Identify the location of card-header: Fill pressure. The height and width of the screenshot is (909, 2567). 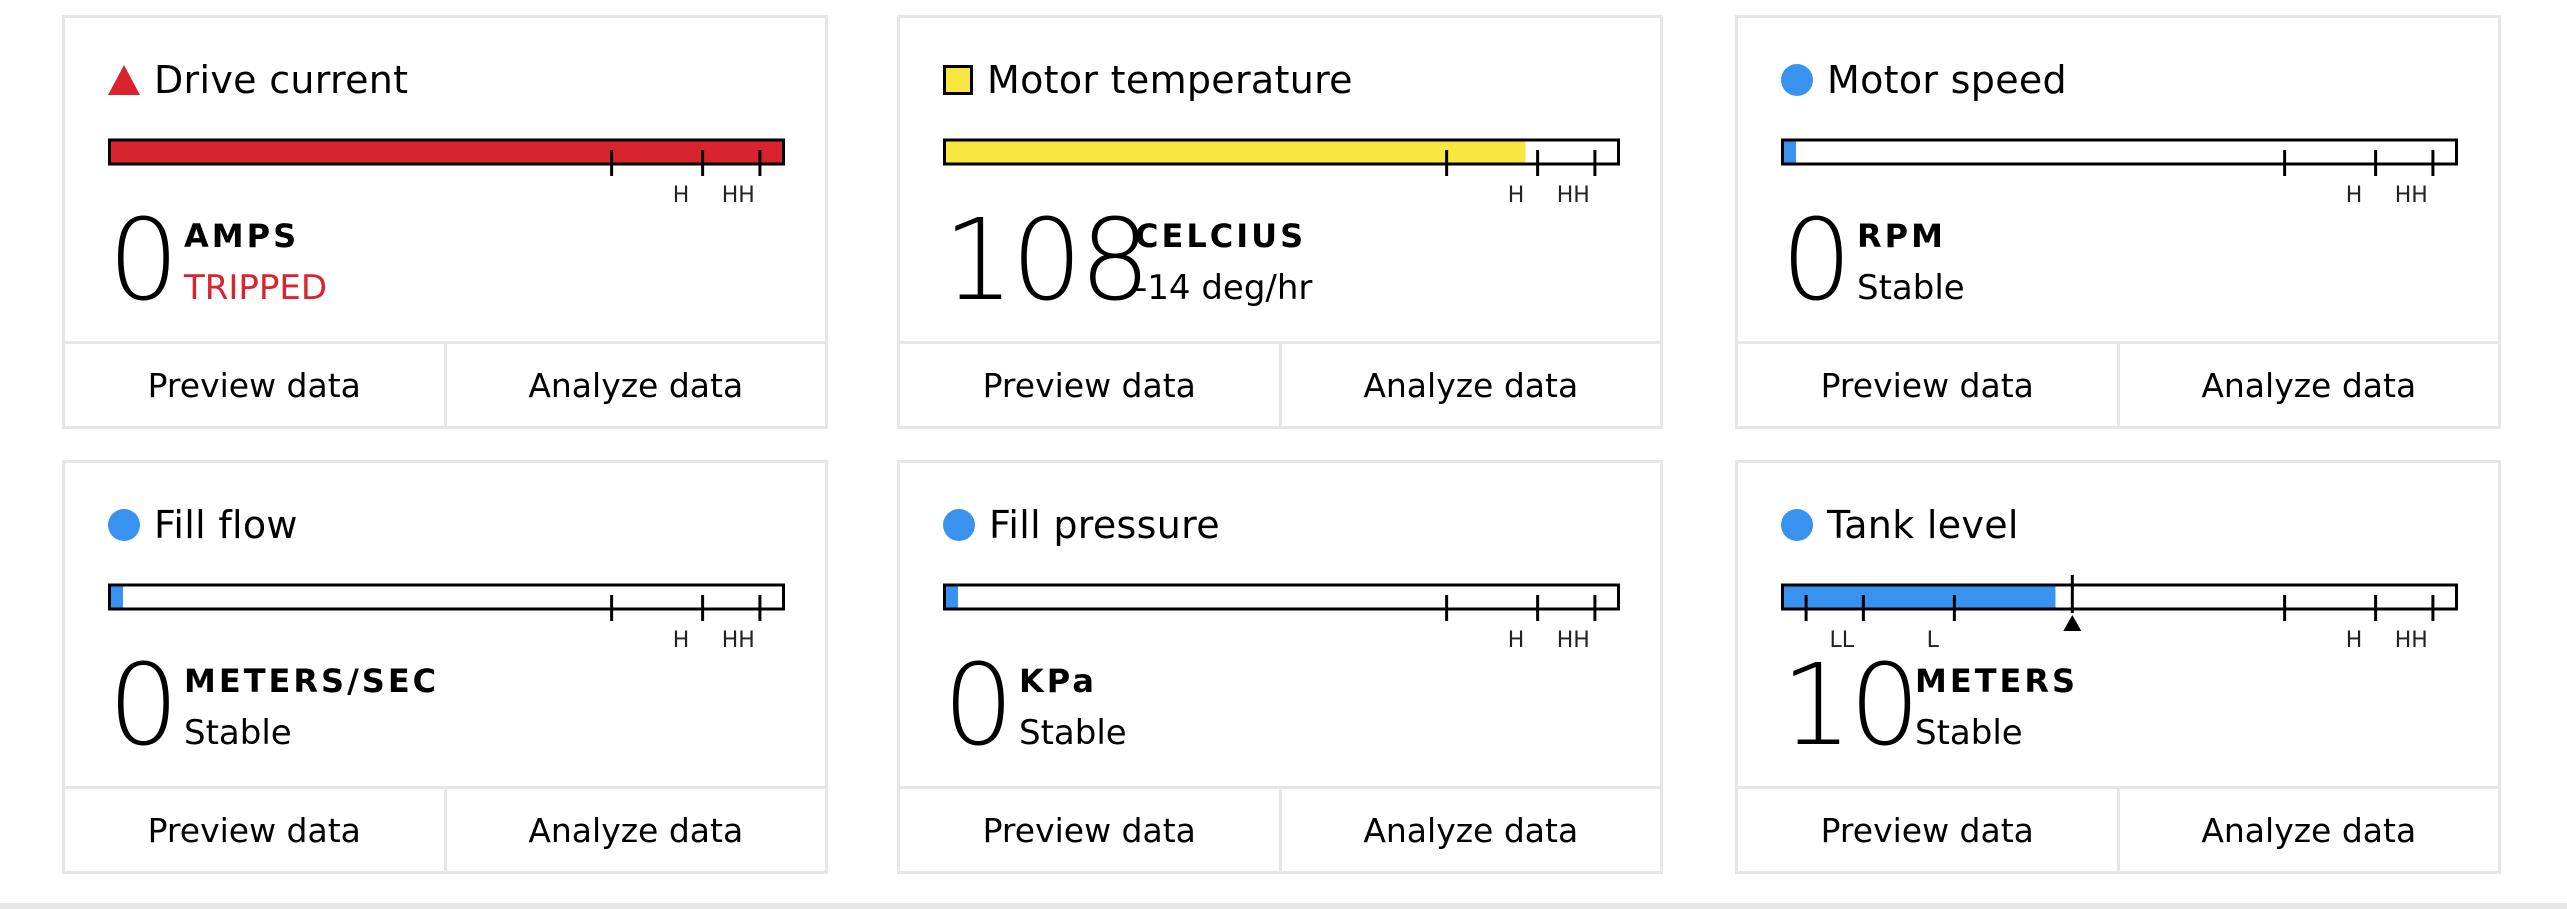
(1081, 525).